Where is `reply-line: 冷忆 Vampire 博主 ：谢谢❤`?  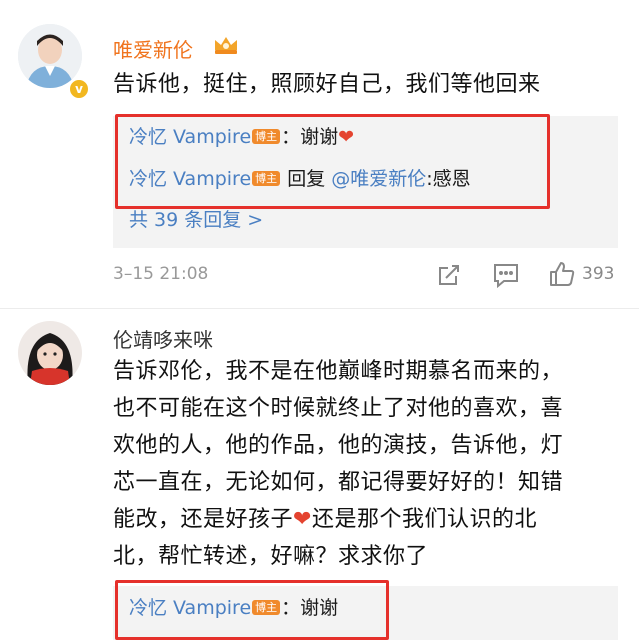
reply-line: 冷忆 Vampire 博主 ：谢谢❤ is located at coordinates (241, 137).